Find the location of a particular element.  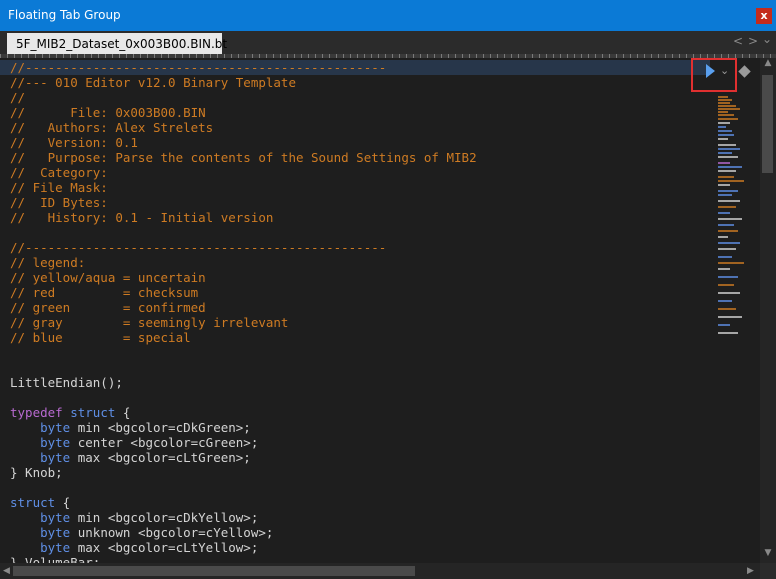

code-token: // Version: 0.1 is located at coordinates (74, 142).